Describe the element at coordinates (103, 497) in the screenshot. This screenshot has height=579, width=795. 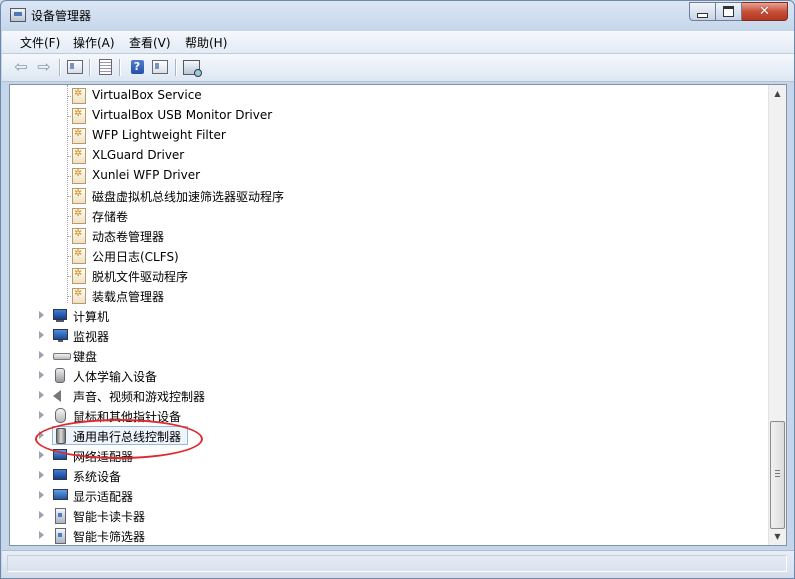
I see `tree-item-label: 显示适配器` at that location.